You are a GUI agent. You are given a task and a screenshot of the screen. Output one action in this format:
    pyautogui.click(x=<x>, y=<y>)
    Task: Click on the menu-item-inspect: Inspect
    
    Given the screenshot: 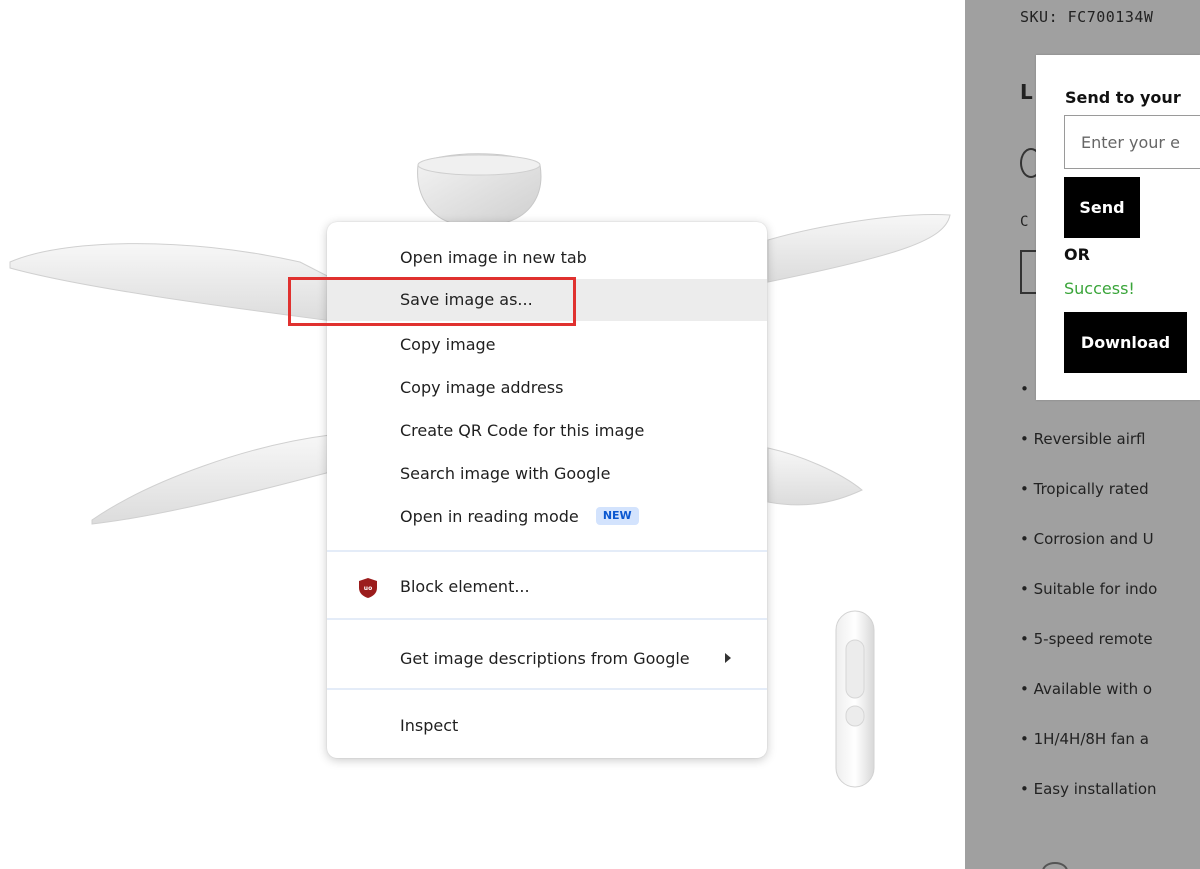 What is the action you would take?
    pyautogui.click(x=547, y=726)
    